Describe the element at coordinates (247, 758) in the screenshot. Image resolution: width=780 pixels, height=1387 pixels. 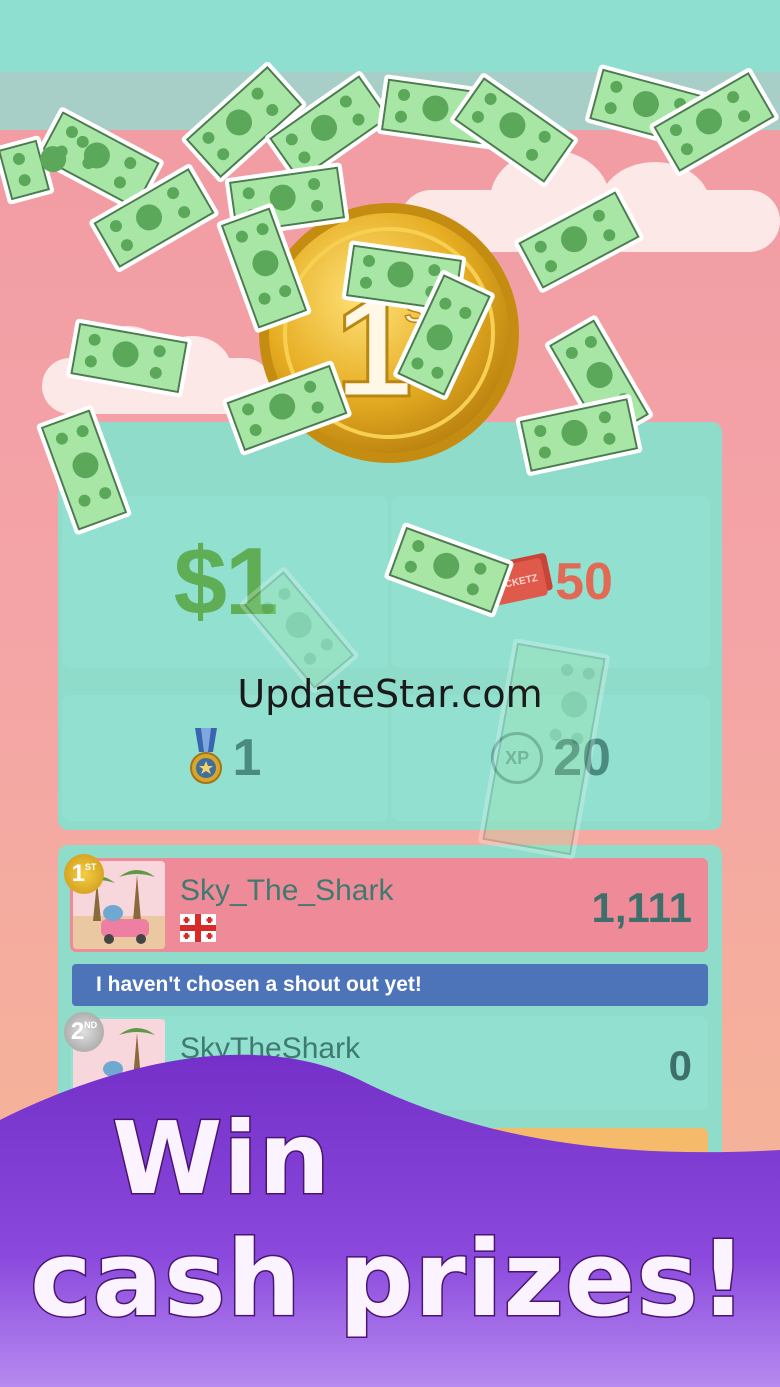
I see `medal-count: 1` at that location.